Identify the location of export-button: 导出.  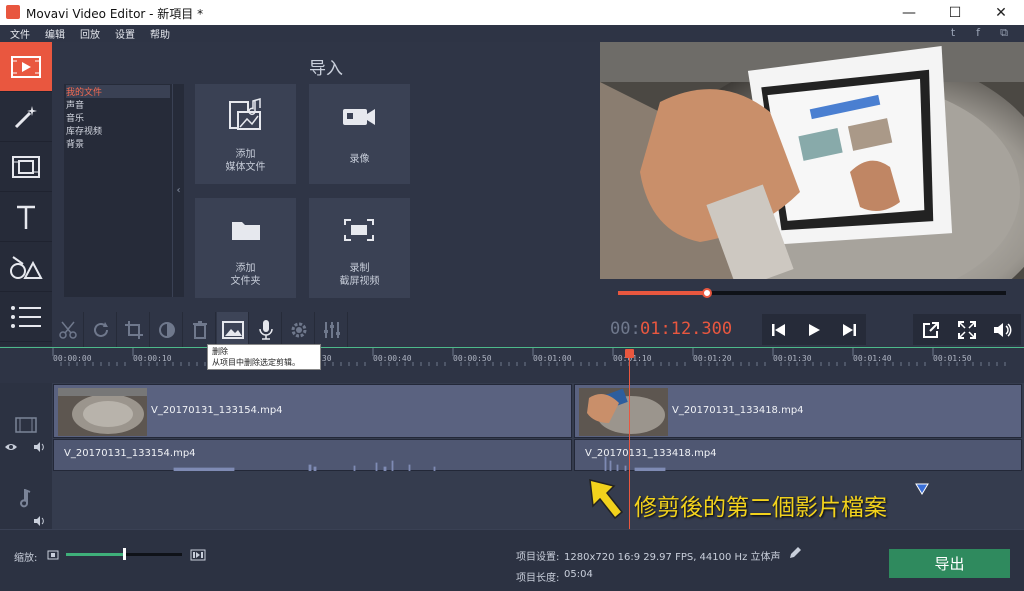
(949, 563).